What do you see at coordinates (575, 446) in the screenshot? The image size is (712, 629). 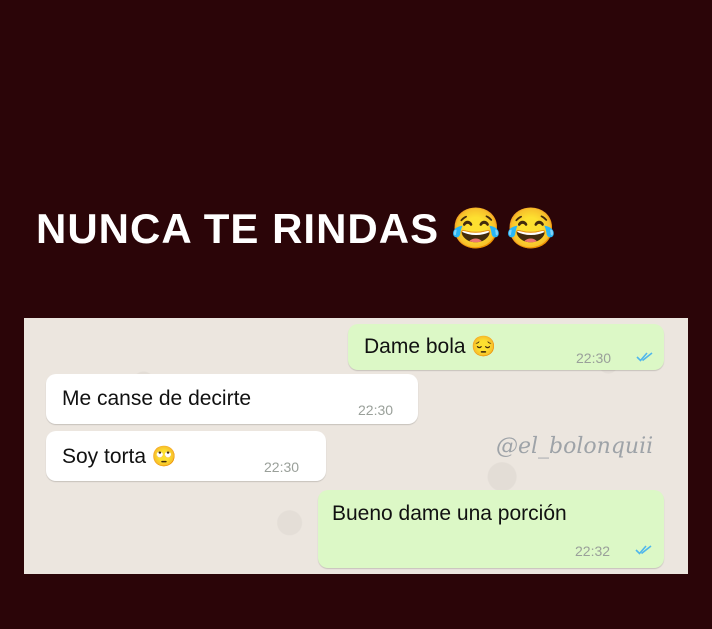 I see `watermark: @el_bolonquii` at bounding box center [575, 446].